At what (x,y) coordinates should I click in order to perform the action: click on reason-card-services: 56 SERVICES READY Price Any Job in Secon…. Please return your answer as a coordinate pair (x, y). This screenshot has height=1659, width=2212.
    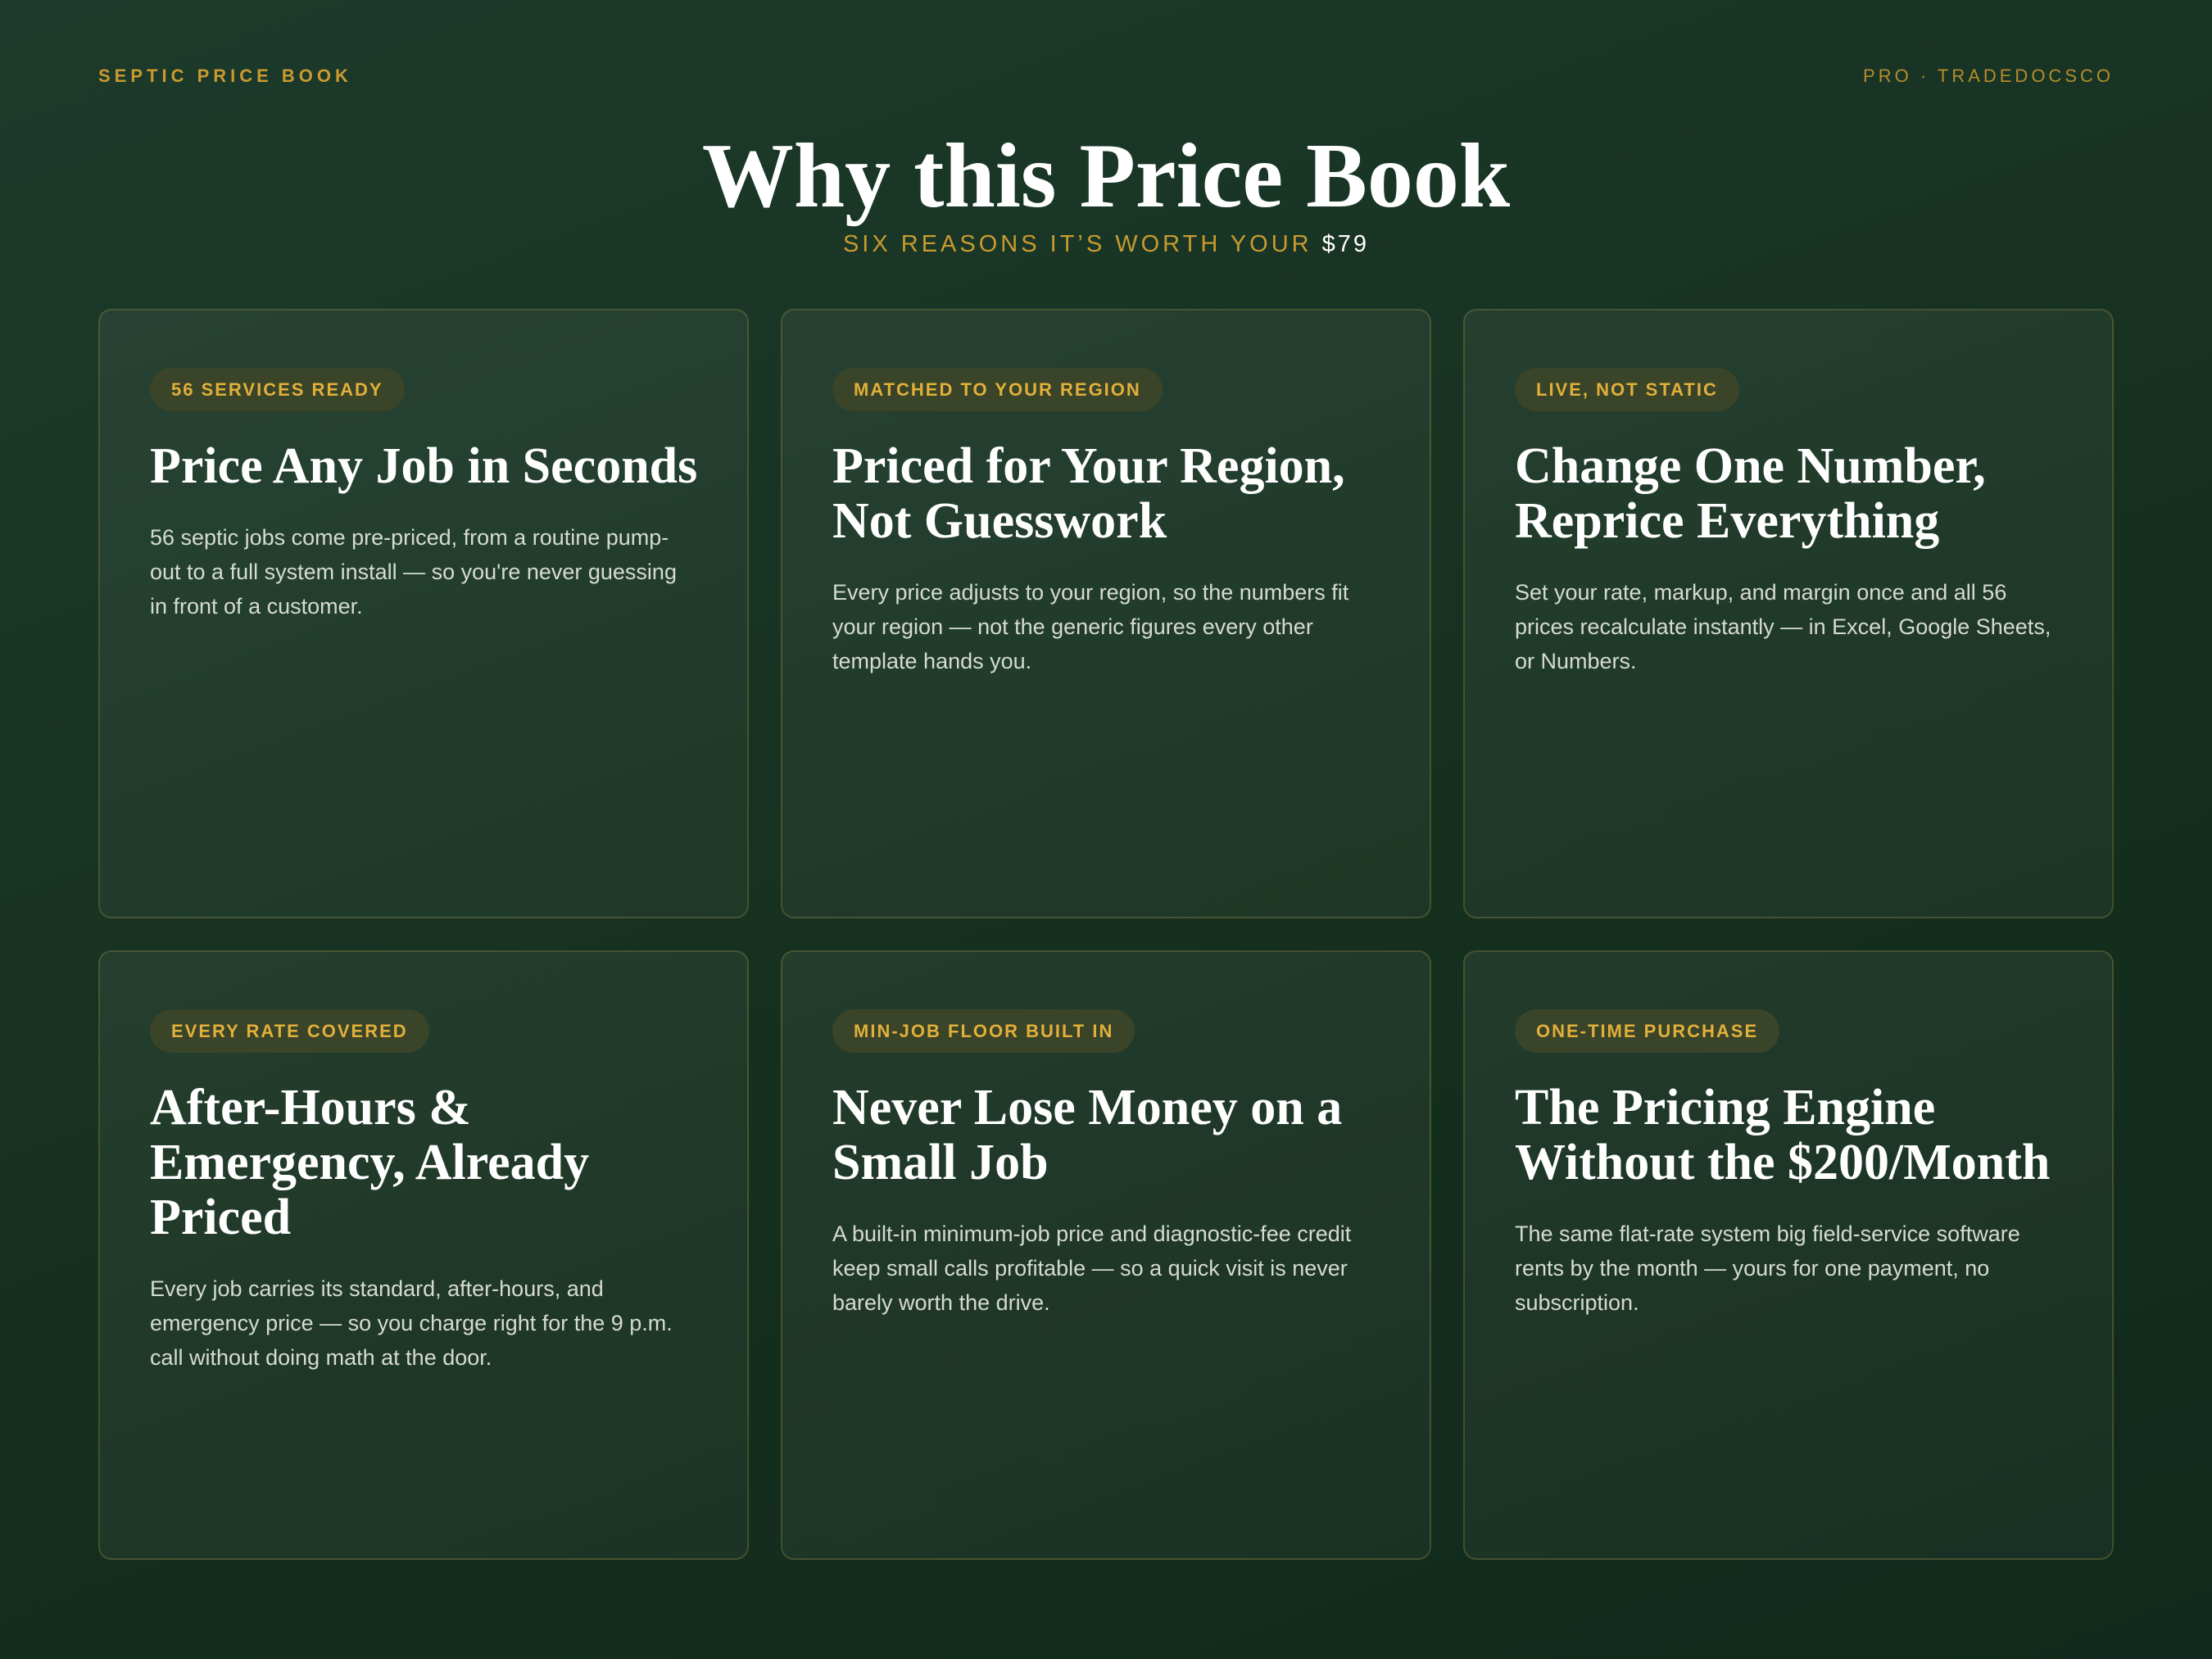
    Looking at the image, I should click on (423, 613).